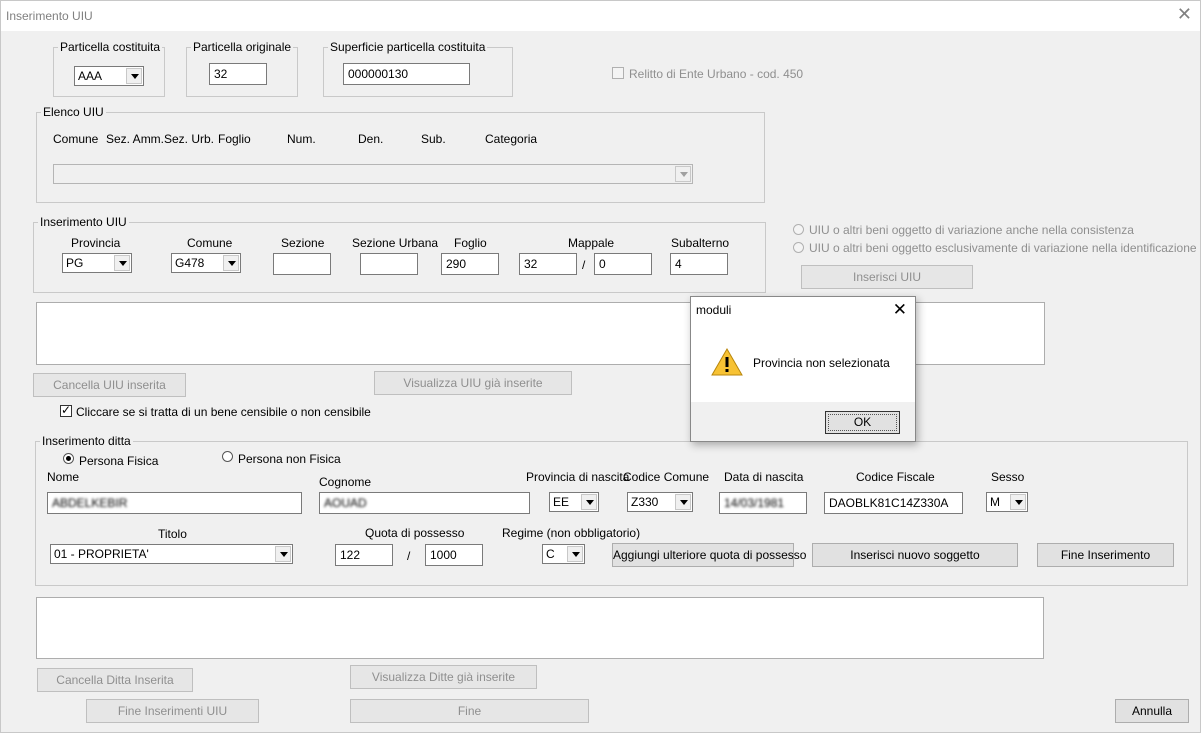  Describe the element at coordinates (395, 243) in the screenshot. I see `sezione-urbana-label: Sezione Urbana` at that location.